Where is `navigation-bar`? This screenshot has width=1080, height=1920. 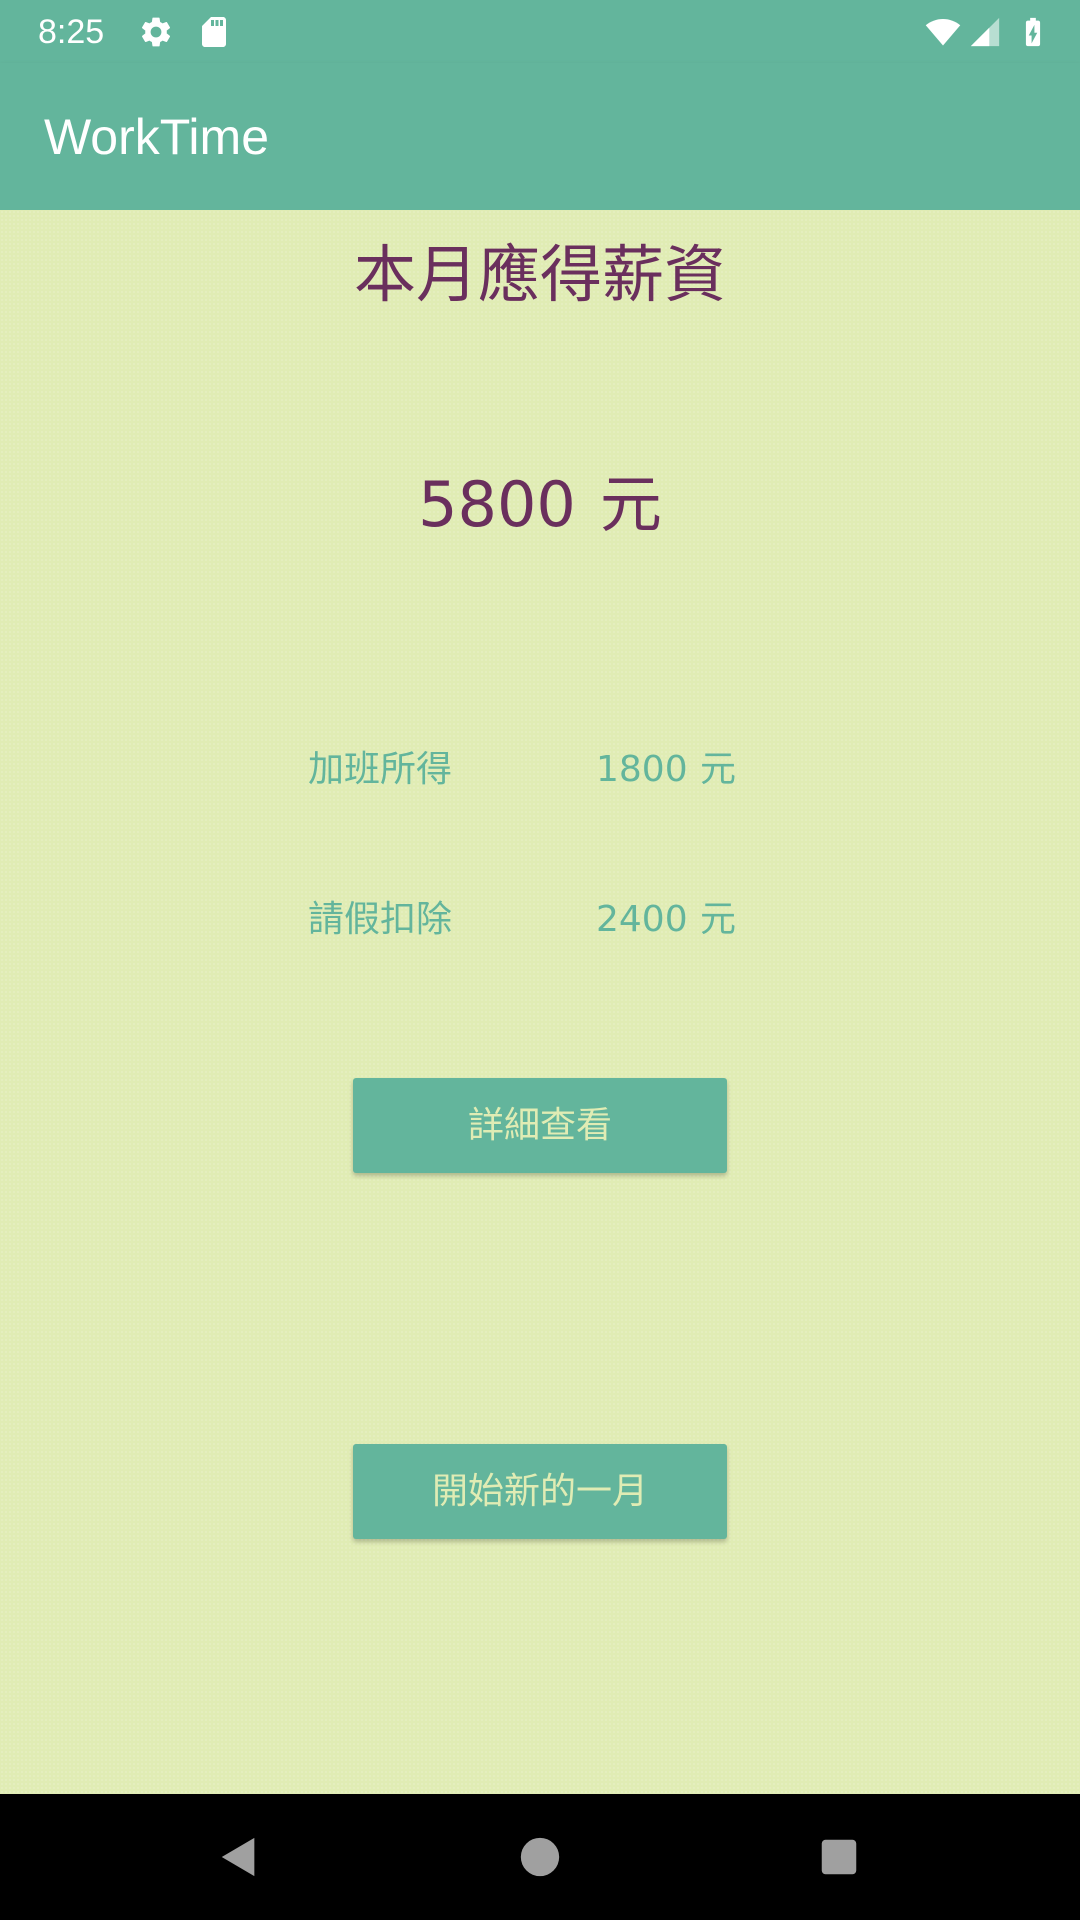
navigation-bar is located at coordinates (540, 1857).